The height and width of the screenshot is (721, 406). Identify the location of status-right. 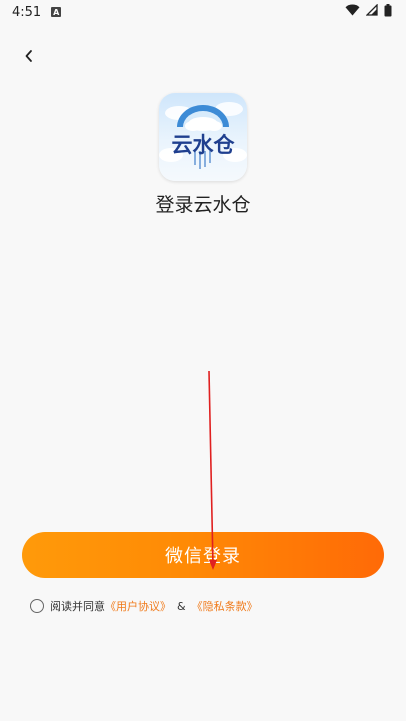
(368, 12).